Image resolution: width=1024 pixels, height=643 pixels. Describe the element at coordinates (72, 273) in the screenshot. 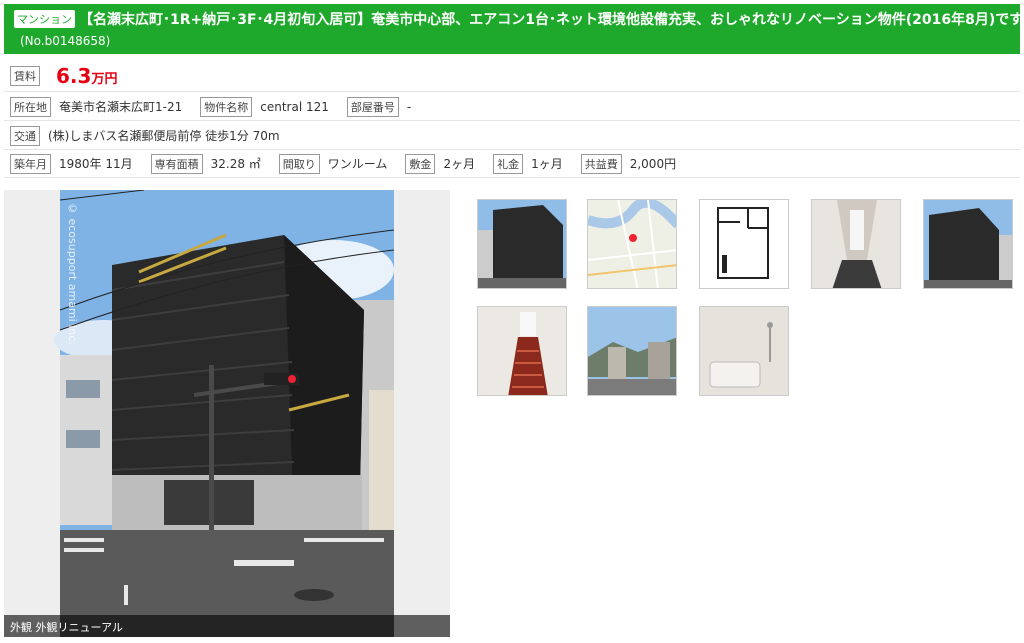

I see `photo-watermark: © ecosupport amami inc.` at that location.